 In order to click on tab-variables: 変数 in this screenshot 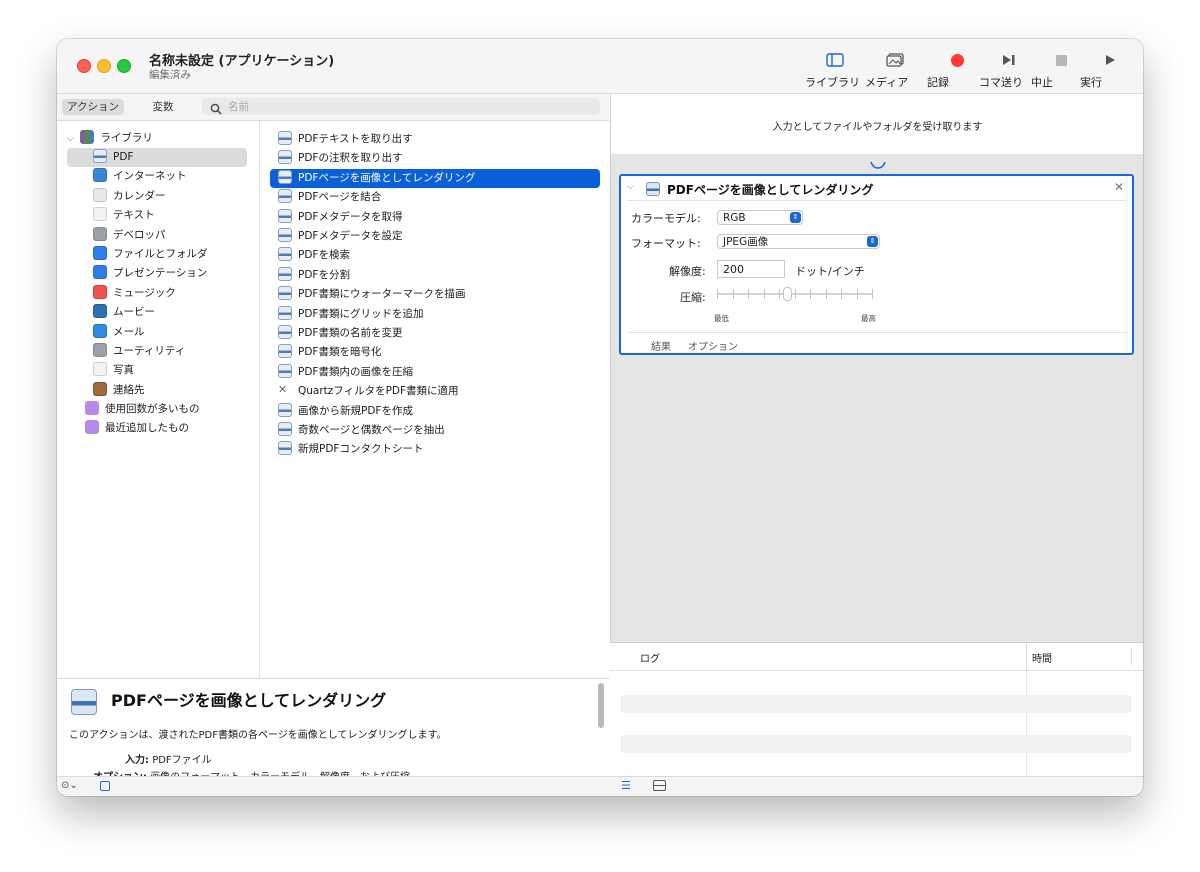, I will do `click(163, 107)`.